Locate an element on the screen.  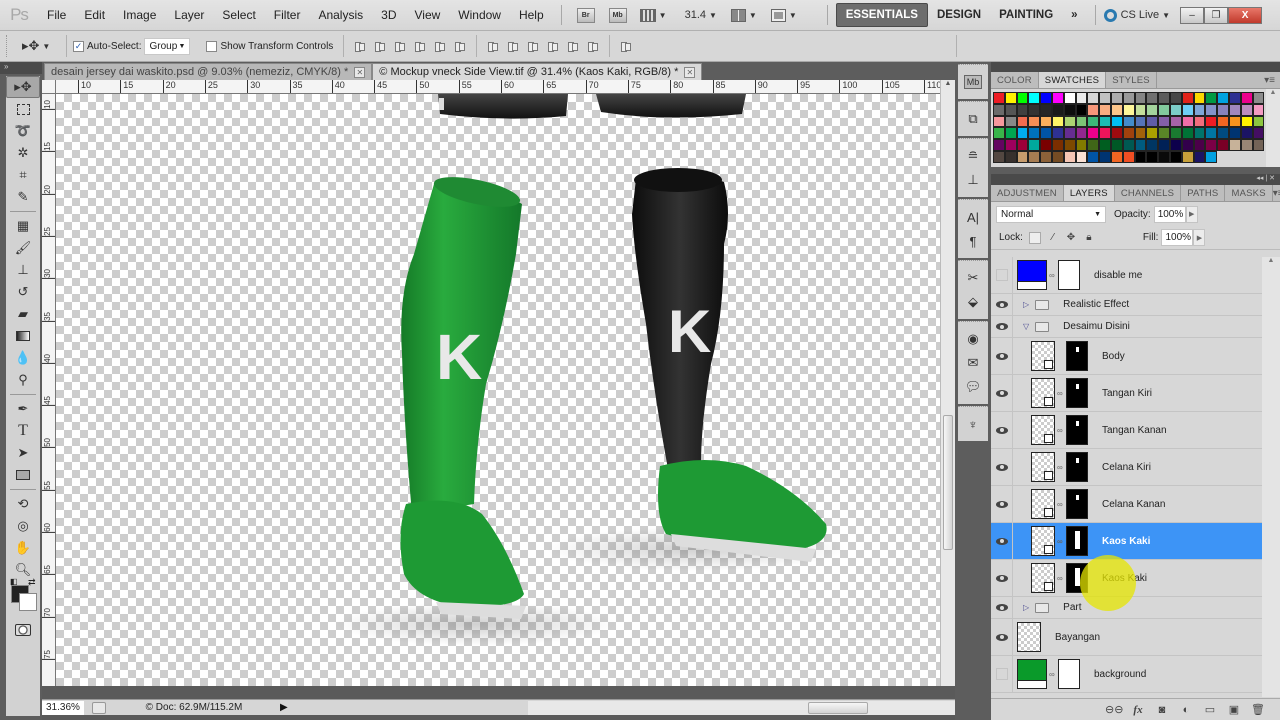
tab-swatches: SWATCHES is located at coordinates (1072, 80).